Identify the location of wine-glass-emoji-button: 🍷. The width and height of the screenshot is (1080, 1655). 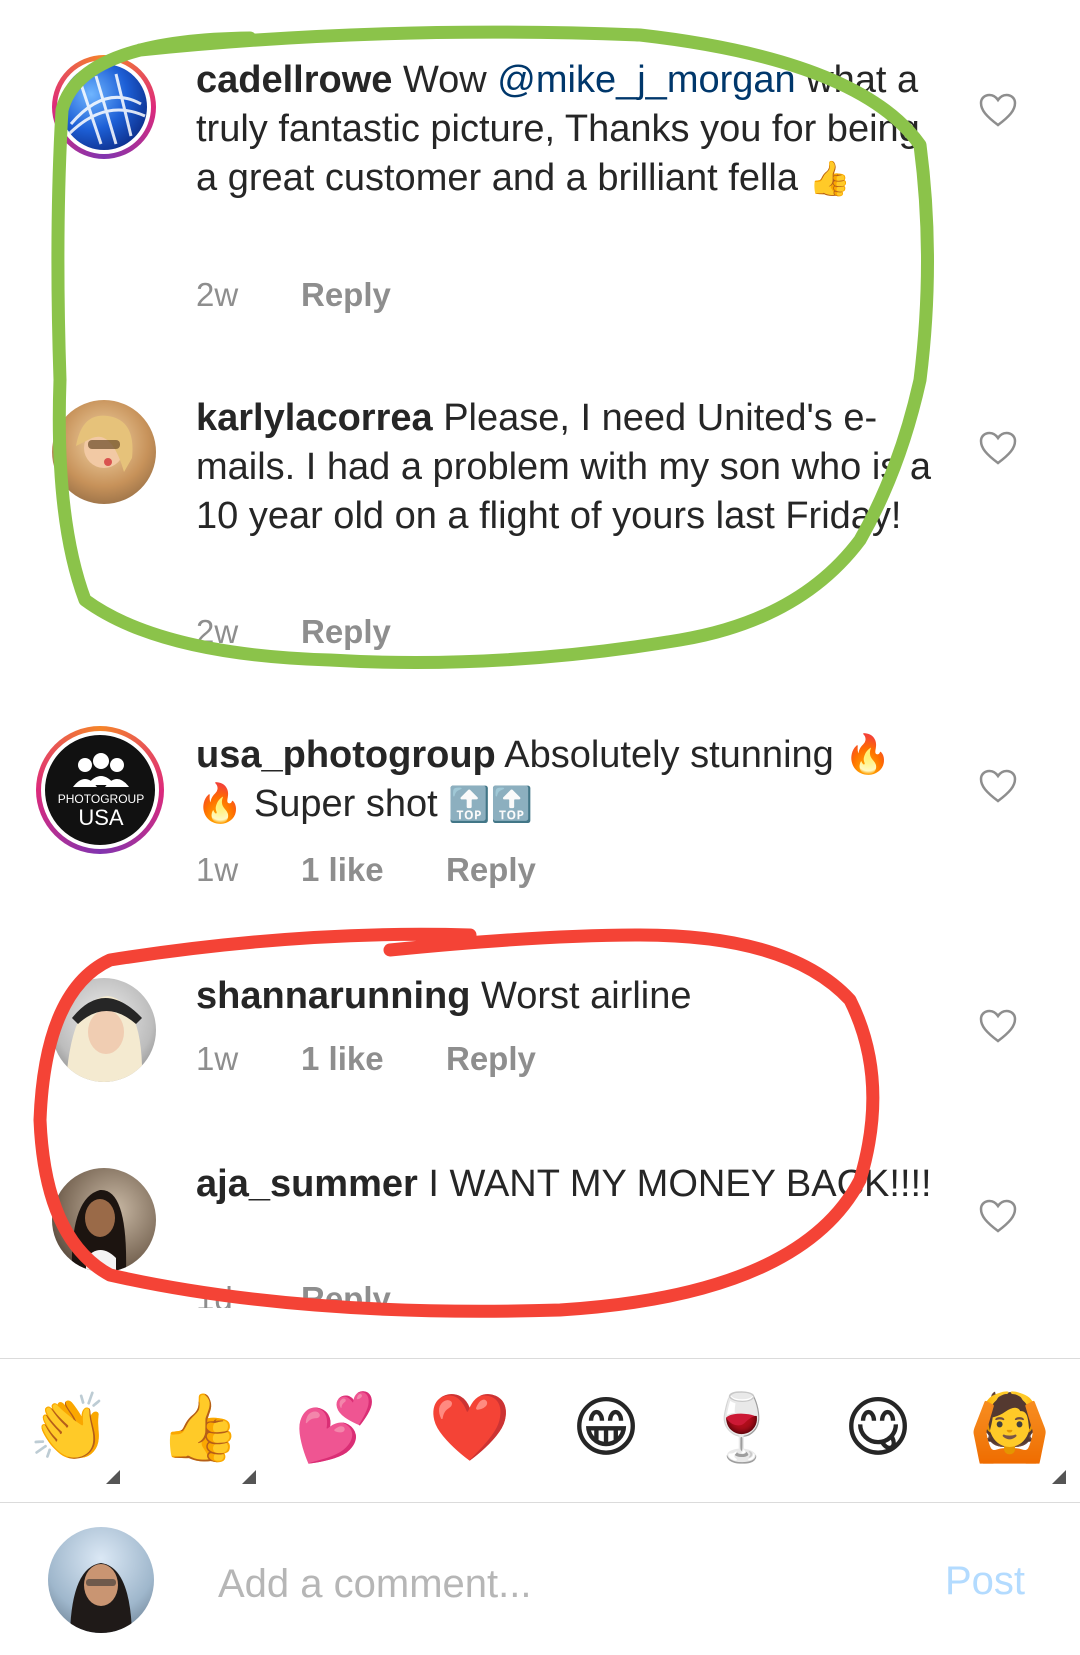
(742, 1427).